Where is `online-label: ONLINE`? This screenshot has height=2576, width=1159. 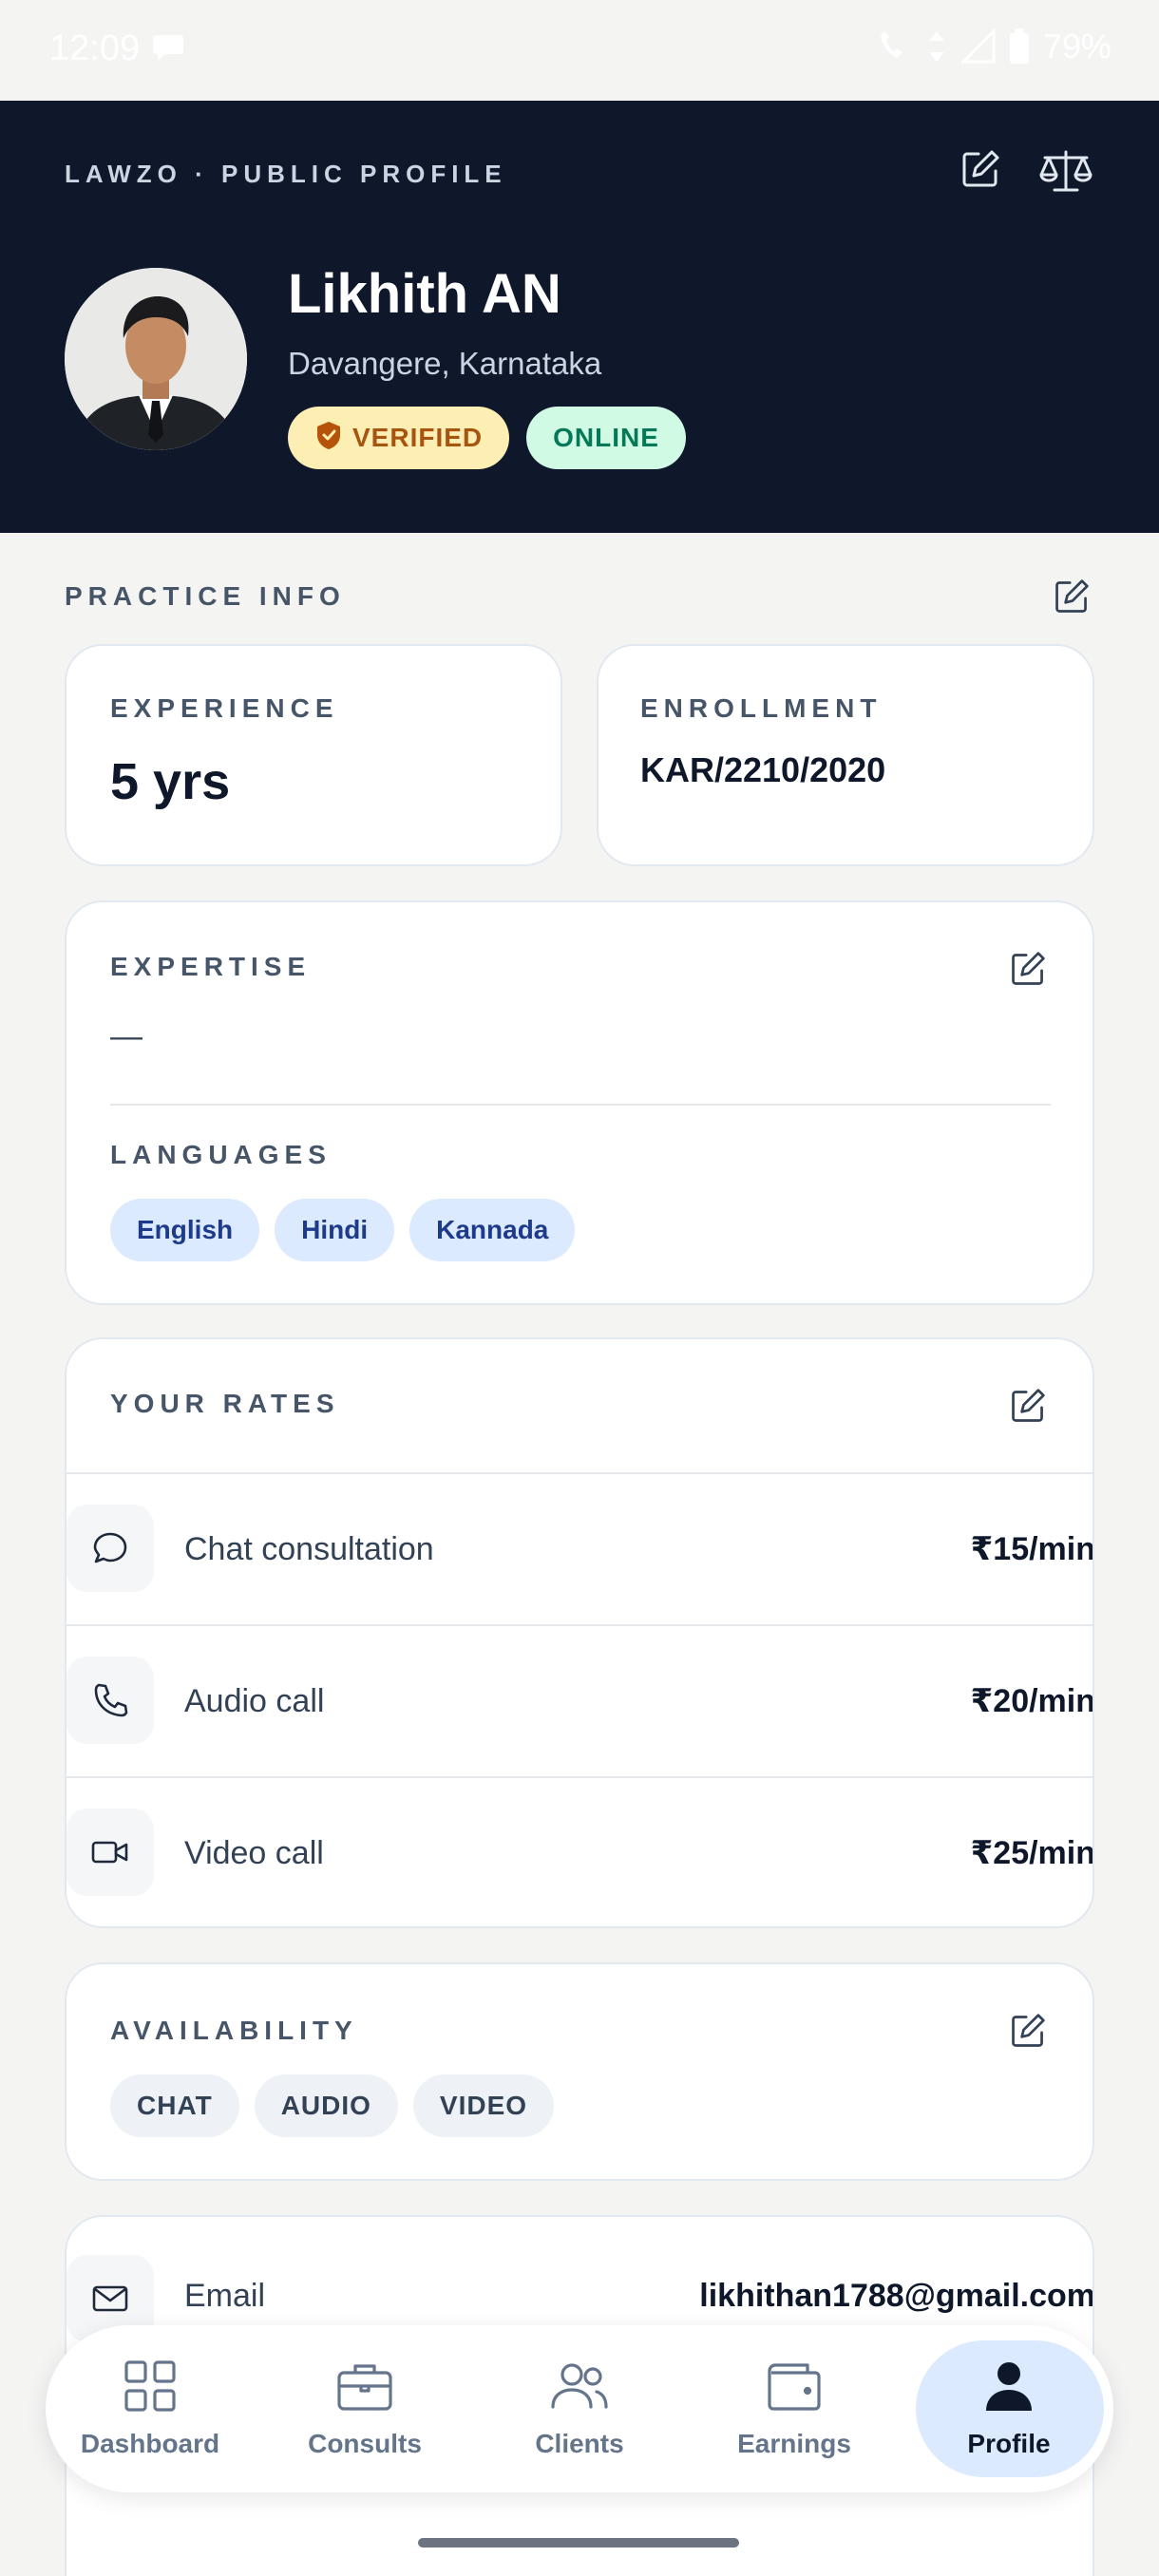
online-label: ONLINE is located at coordinates (606, 437).